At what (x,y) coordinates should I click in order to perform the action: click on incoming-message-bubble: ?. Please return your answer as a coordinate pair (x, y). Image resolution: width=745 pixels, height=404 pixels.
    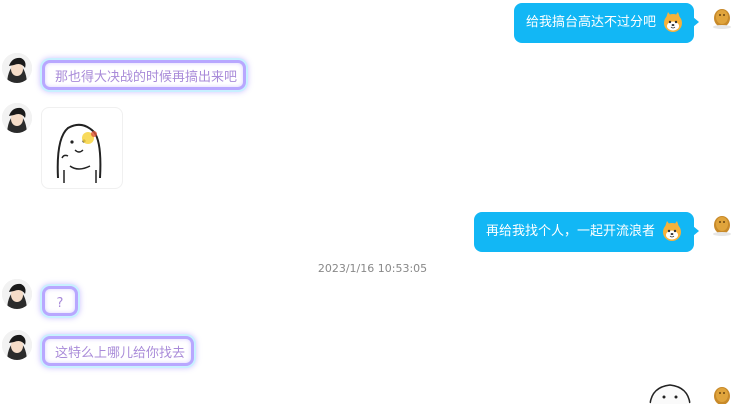
    Looking at the image, I should click on (60, 301).